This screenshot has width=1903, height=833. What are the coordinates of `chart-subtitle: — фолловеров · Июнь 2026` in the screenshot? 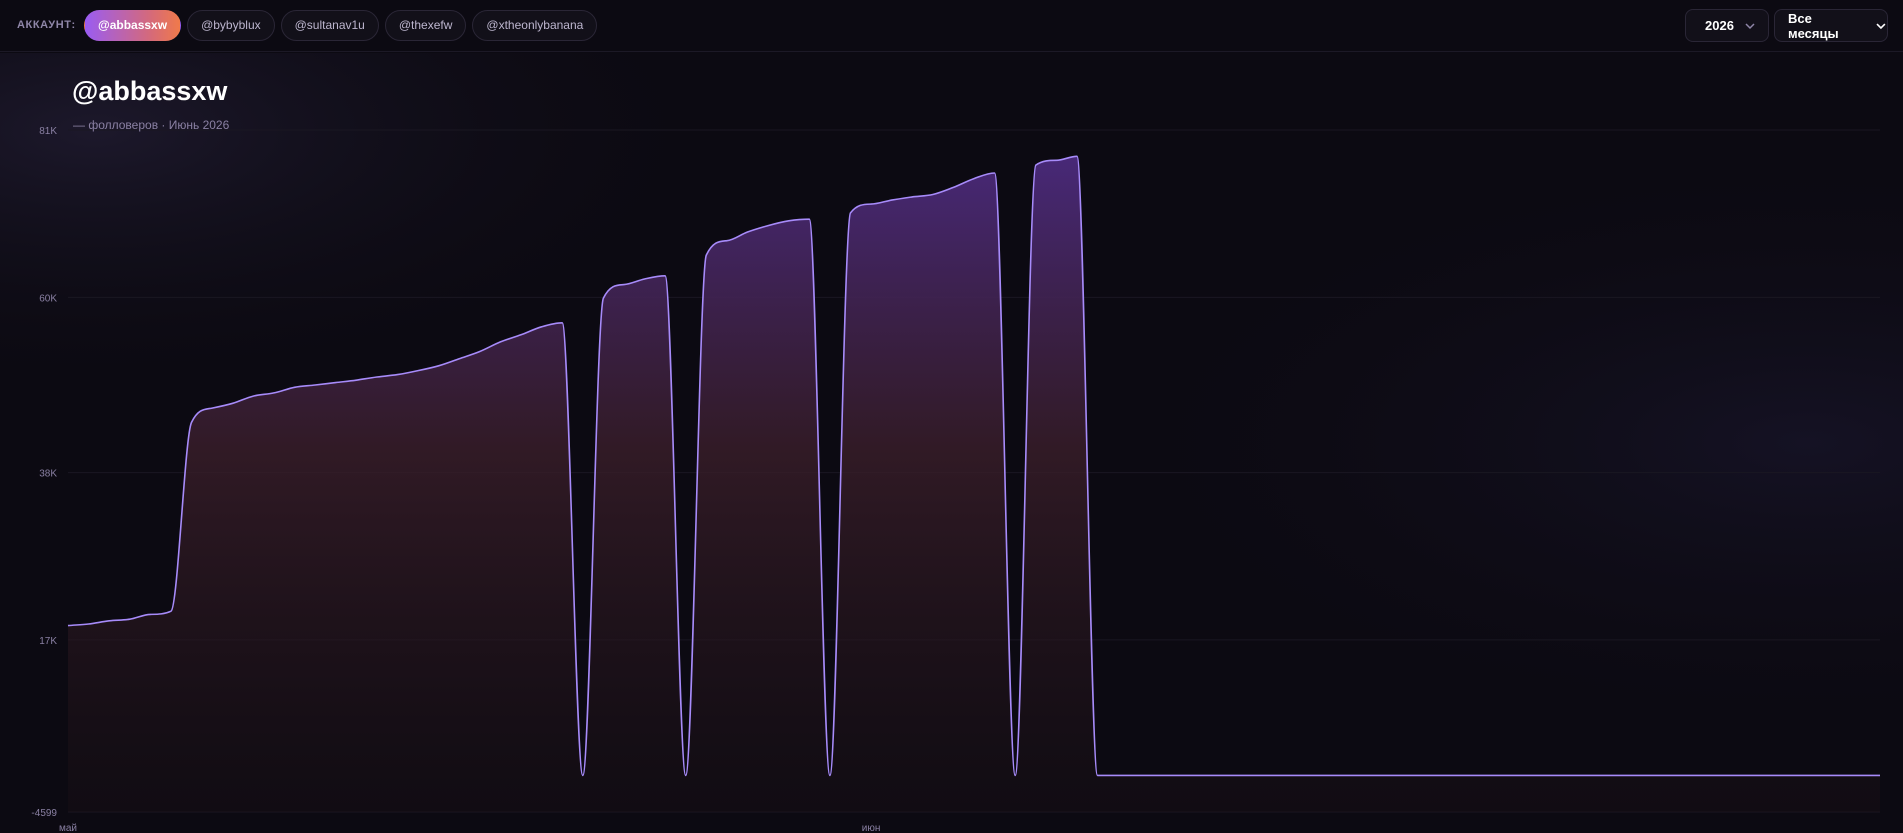 It's located at (151, 125).